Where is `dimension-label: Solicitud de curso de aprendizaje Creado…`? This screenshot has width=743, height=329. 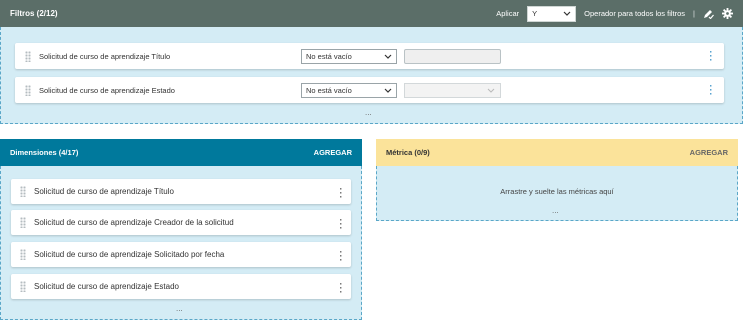
dimension-label: Solicitud de curso de aprendizaje Creado… is located at coordinates (134, 222).